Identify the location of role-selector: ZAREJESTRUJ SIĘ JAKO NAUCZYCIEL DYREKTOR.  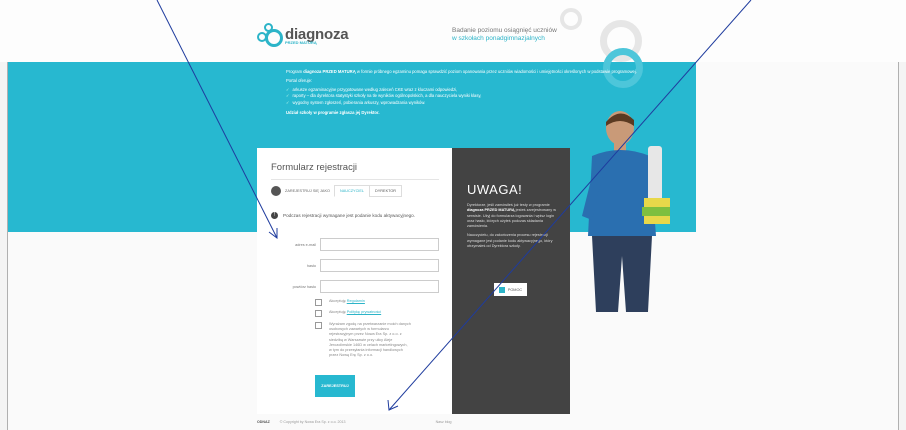
(337, 191).